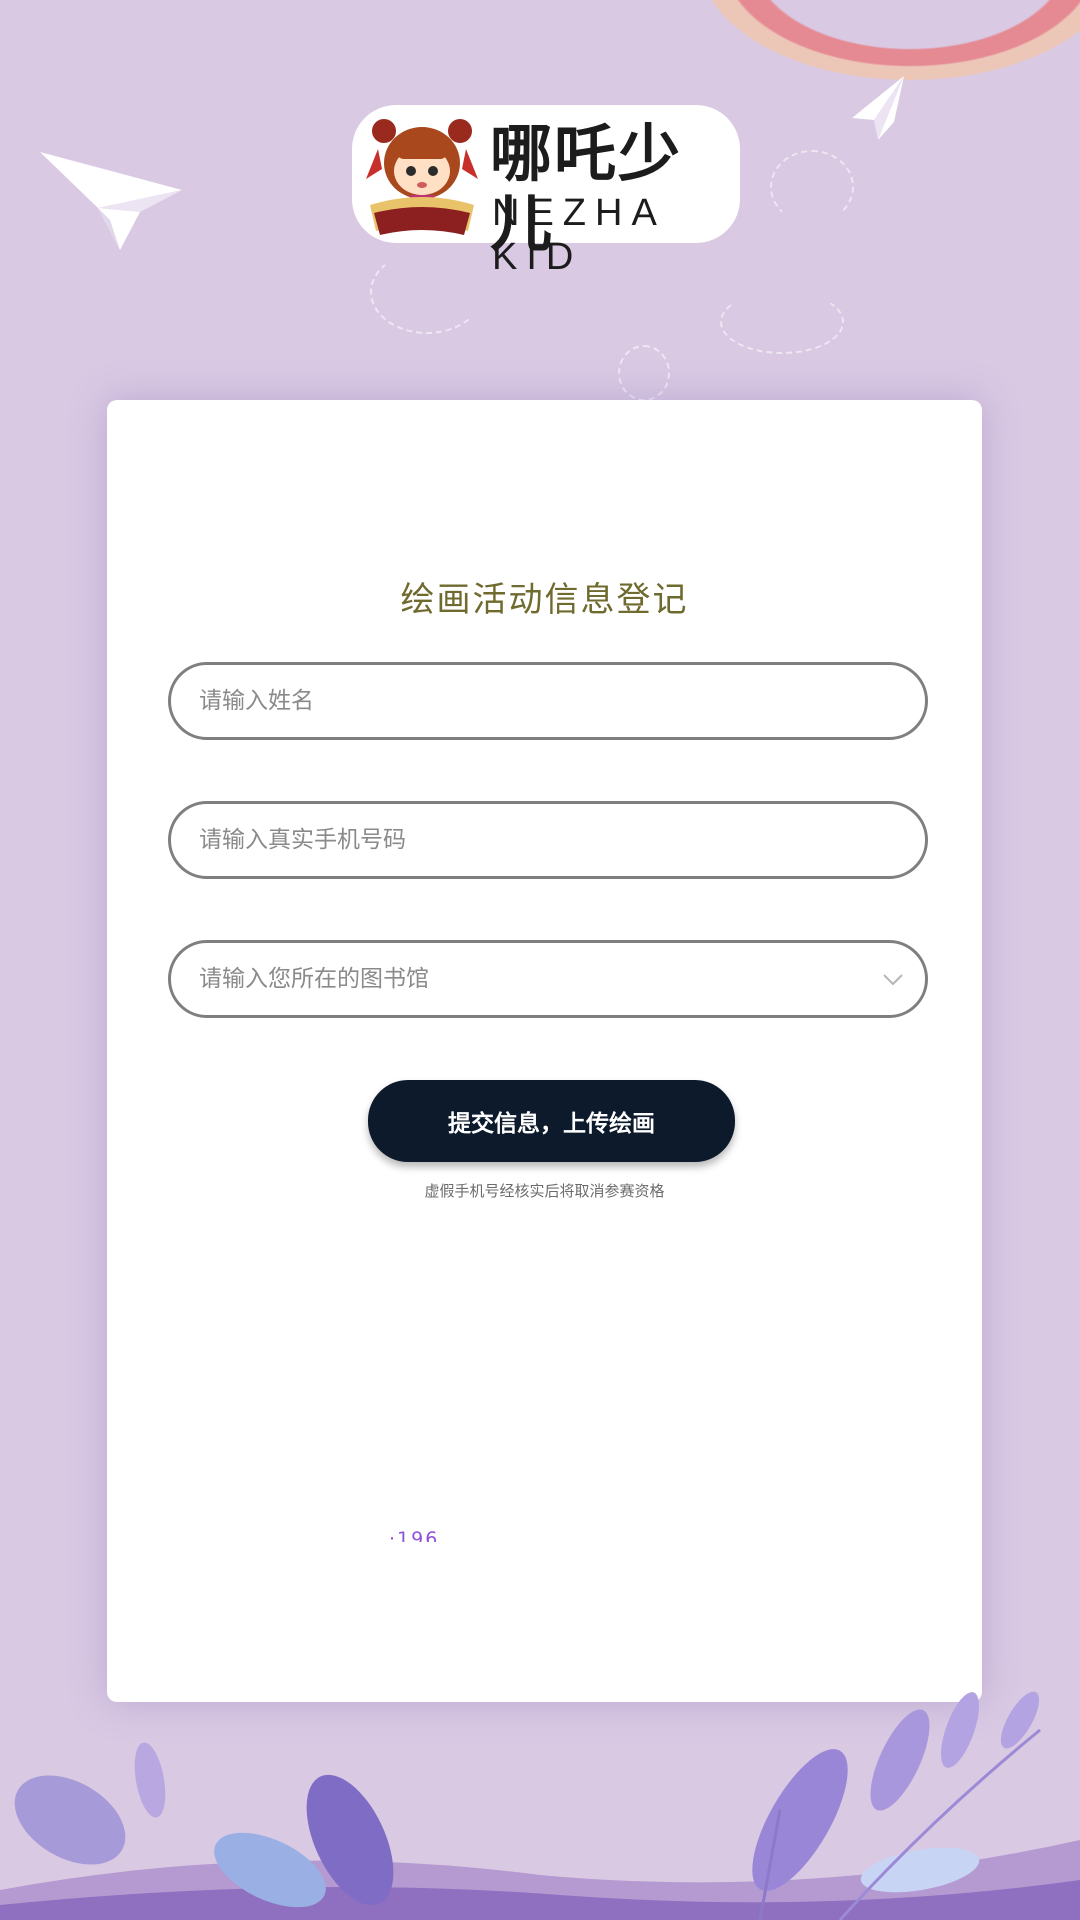  Describe the element at coordinates (527, 979) in the screenshot. I see `library-select` at that location.